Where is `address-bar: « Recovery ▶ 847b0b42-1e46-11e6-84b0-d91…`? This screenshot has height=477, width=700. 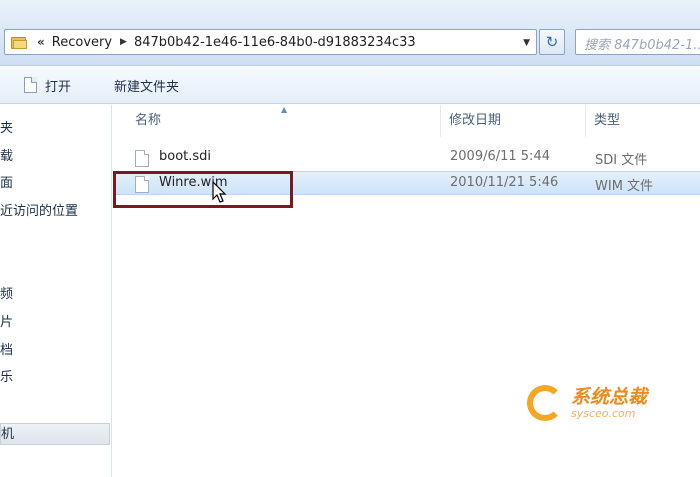
address-bar: « Recovery ▶ 847b0b42-1e46-11e6-84b0-d91… is located at coordinates (270, 42).